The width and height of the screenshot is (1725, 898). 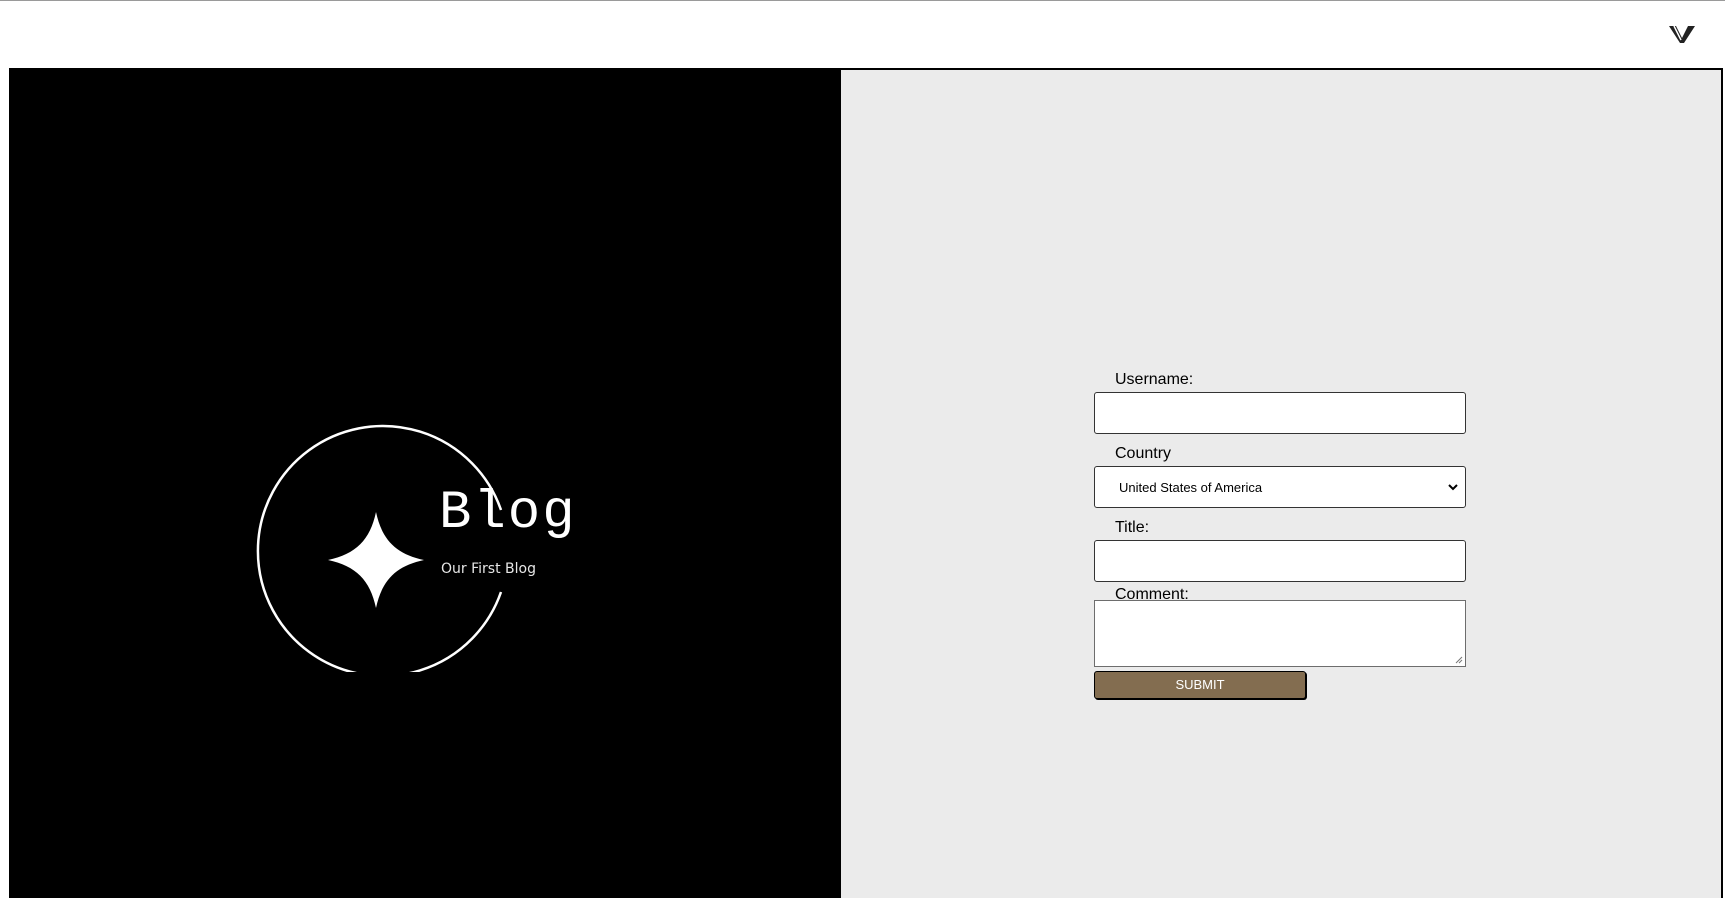 What do you see at coordinates (488, 569) in the screenshot?
I see `blog-subtitle: Our First Blog` at bounding box center [488, 569].